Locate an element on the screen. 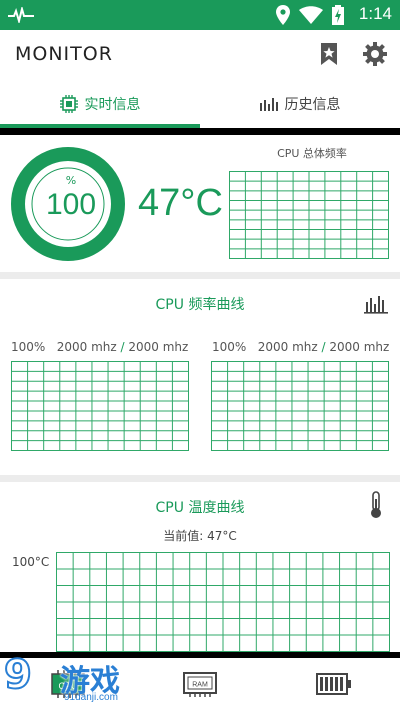 Image resolution: width=400 pixels, height=710 pixels. core2-freq-label: 100% 2000 mhz / 2000 mhz is located at coordinates (301, 347).